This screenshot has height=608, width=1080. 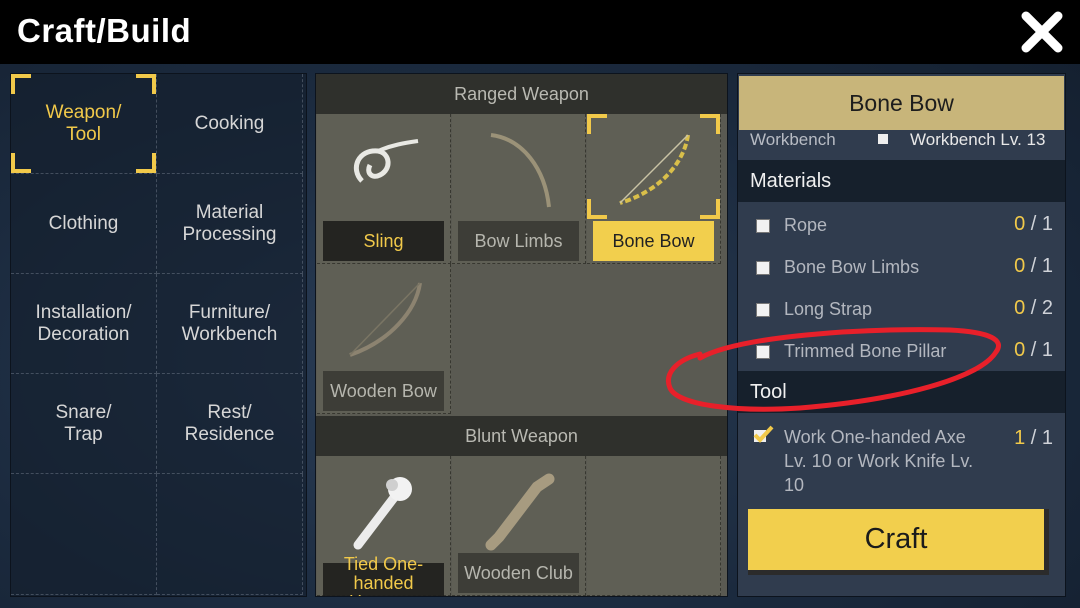 What do you see at coordinates (518, 241) in the screenshot?
I see `item-label: Bow Limbs` at bounding box center [518, 241].